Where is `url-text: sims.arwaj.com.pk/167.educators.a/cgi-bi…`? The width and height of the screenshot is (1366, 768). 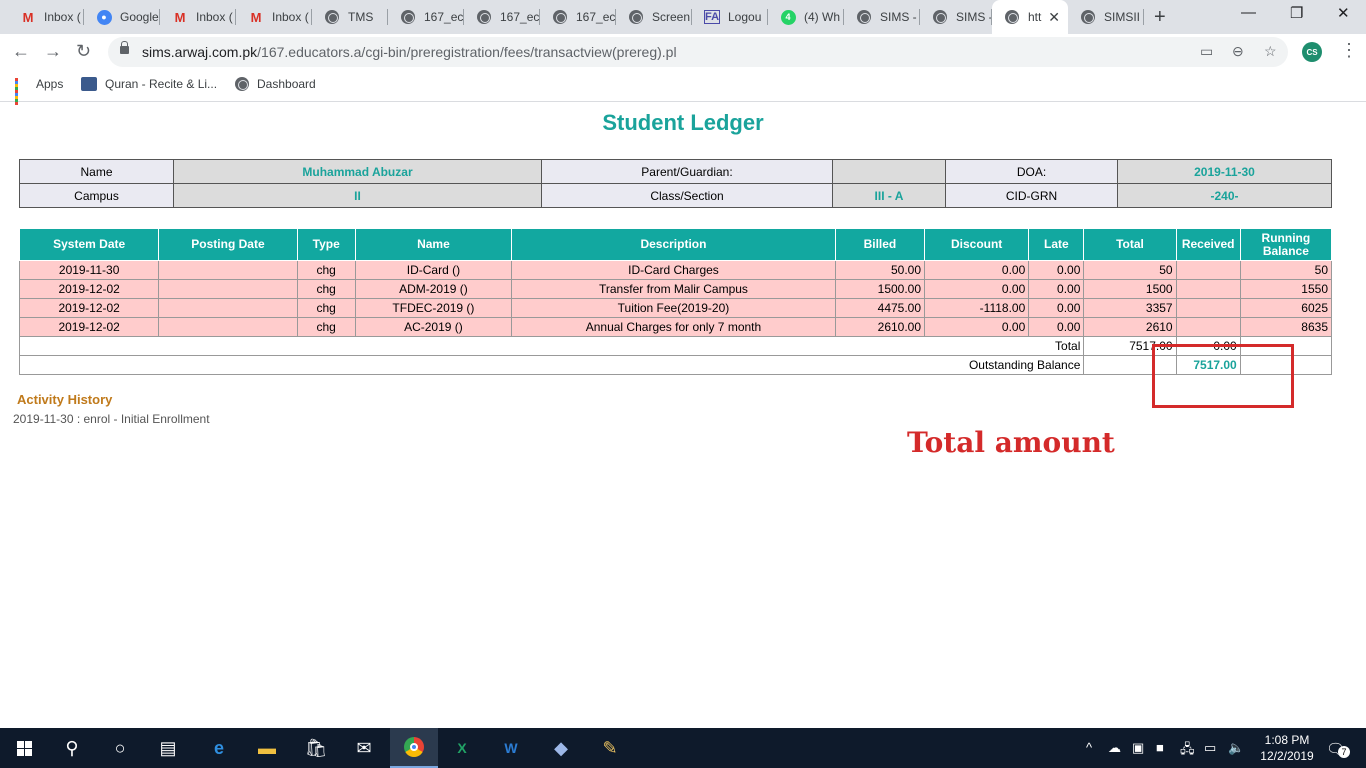 url-text: sims.arwaj.com.pk/167.educators.a/cgi-bi… is located at coordinates (409, 52).